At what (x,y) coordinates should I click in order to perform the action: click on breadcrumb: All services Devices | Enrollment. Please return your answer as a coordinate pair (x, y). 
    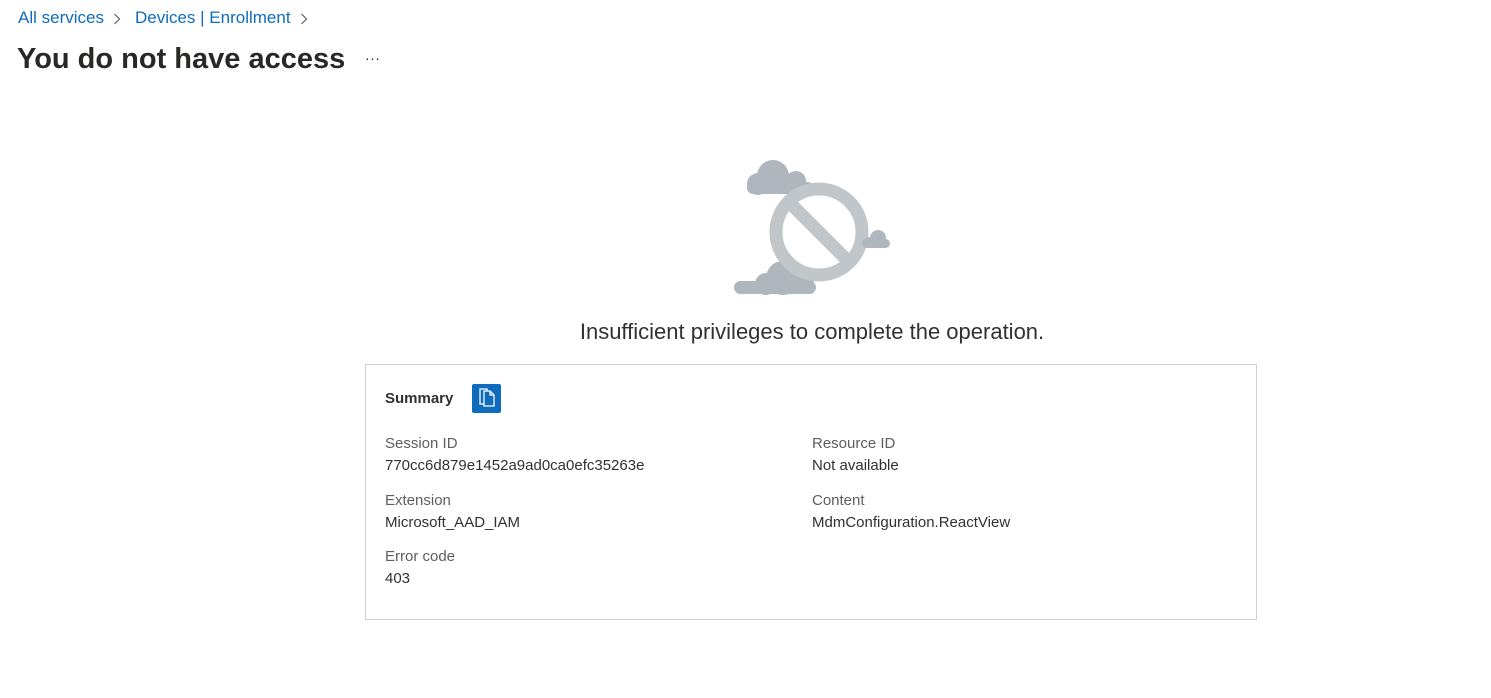
    Looking at the image, I should click on (170, 18).